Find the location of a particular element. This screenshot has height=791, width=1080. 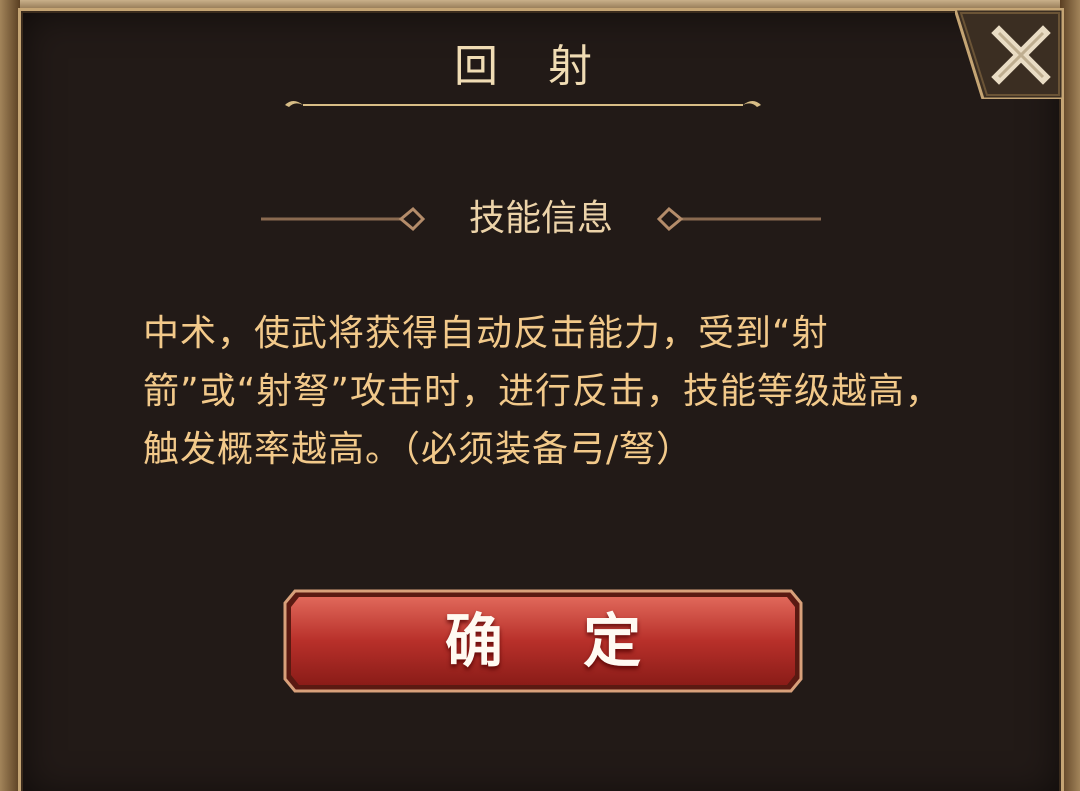

close-button is located at coordinates (1008, 54).